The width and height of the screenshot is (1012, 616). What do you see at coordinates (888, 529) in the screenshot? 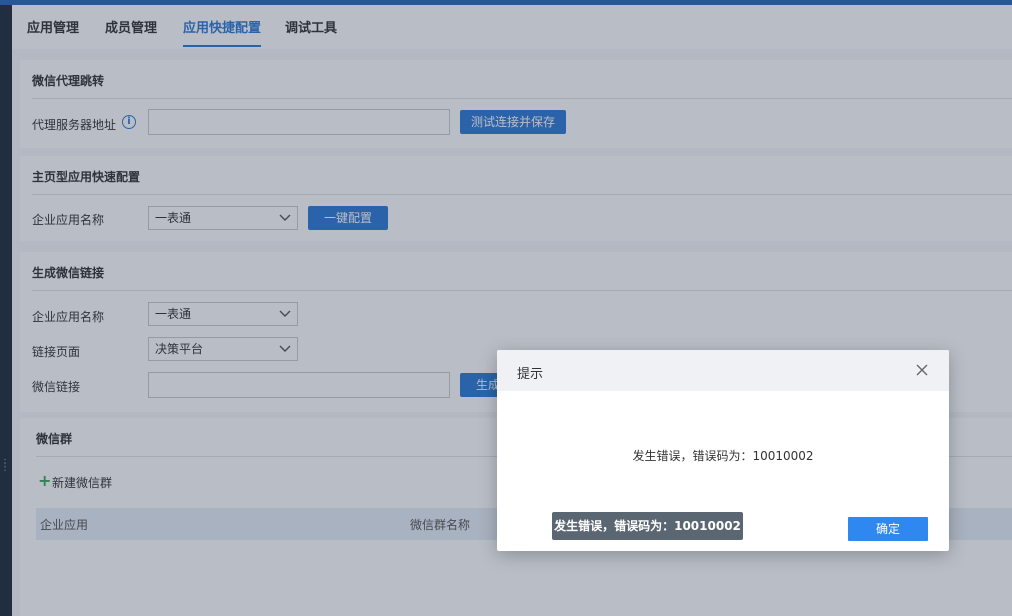
I see `confirm-button: 确定` at bounding box center [888, 529].